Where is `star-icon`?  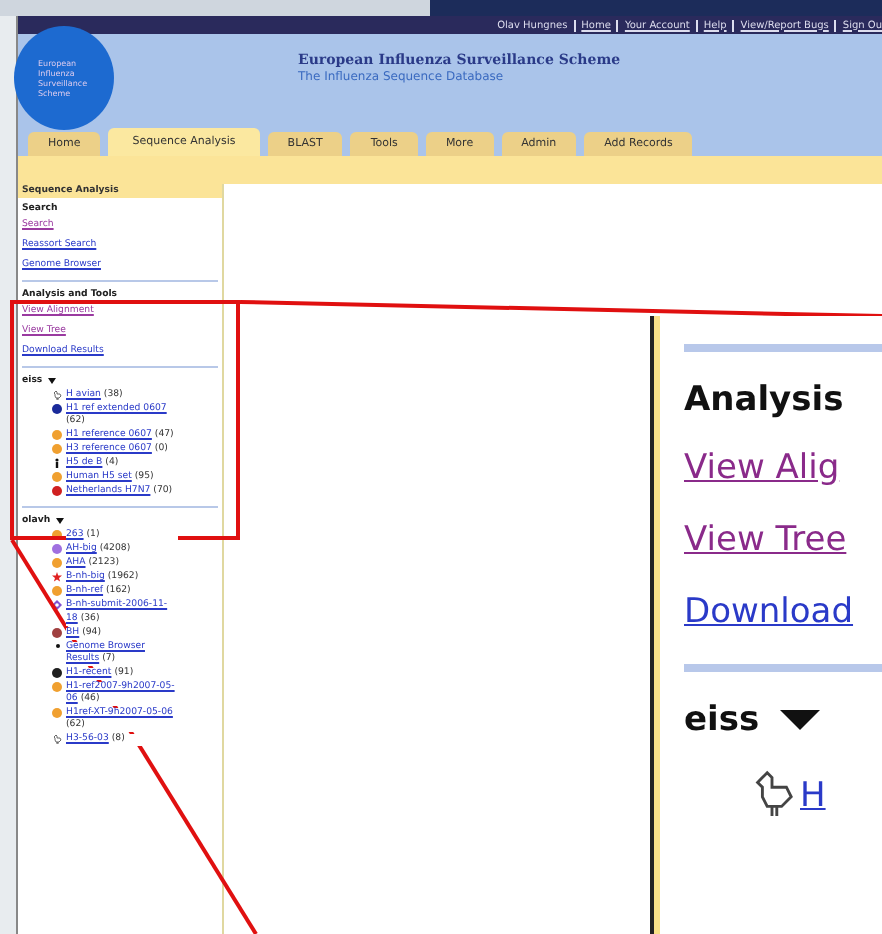 star-icon is located at coordinates (57, 577).